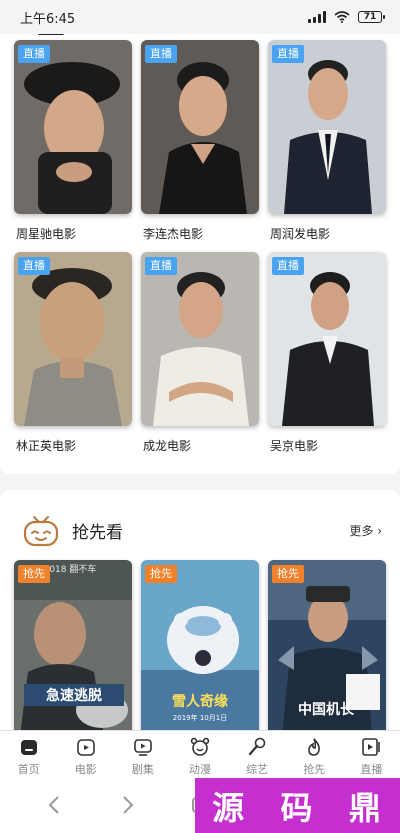  Describe the element at coordinates (342, 17) in the screenshot. I see `wifi-icon` at that location.